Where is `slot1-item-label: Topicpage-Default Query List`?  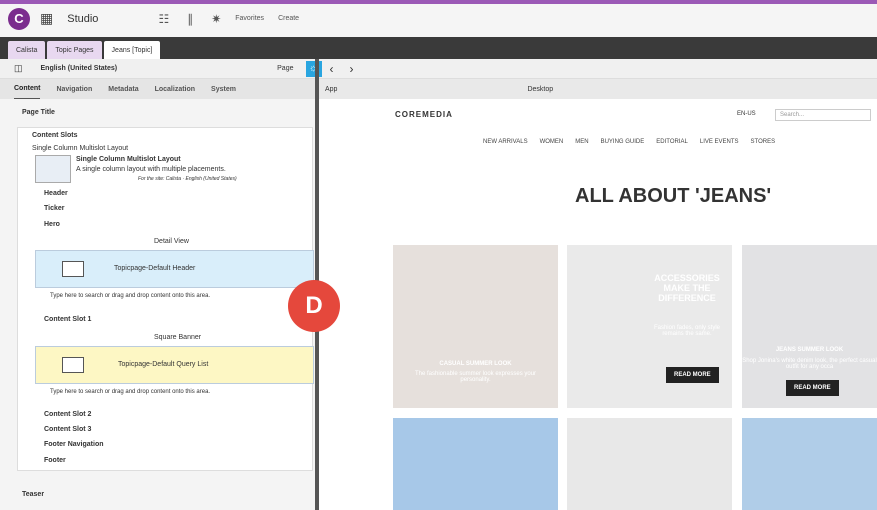 slot1-item-label: Topicpage-Default Query List is located at coordinates (163, 364).